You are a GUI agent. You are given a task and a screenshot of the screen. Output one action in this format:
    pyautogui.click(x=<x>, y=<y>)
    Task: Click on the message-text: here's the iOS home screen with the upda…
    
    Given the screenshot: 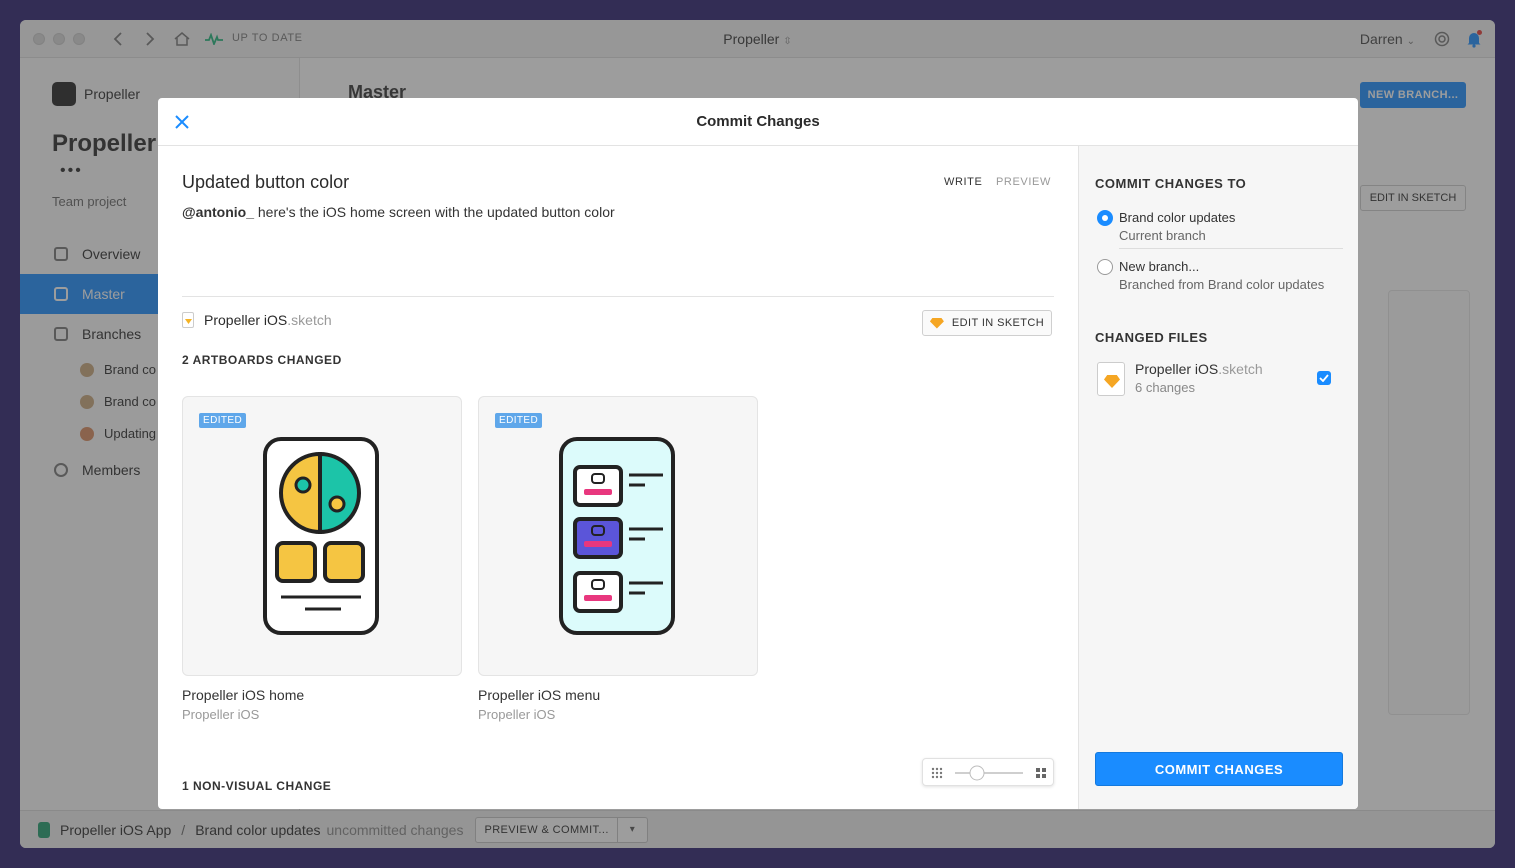 What is the action you would take?
    pyautogui.click(x=434, y=212)
    